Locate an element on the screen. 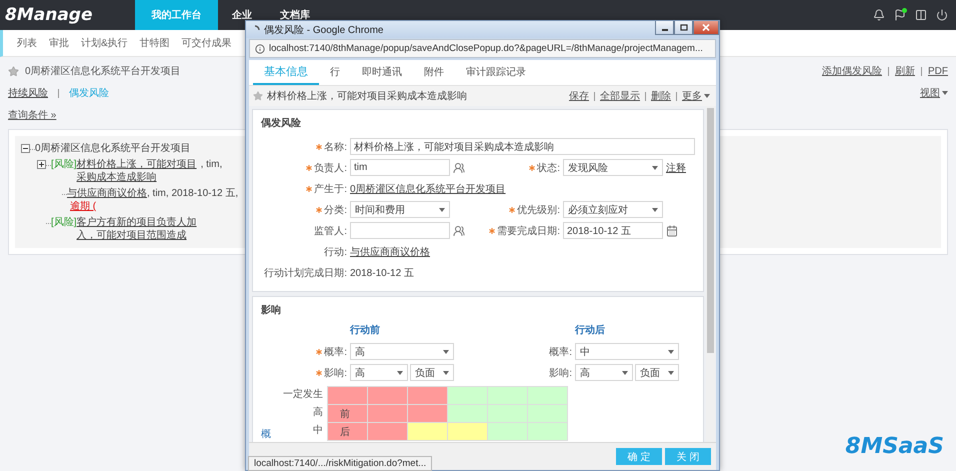 This screenshot has width=956, height=471. field-label: 分类: is located at coordinates (335, 210).